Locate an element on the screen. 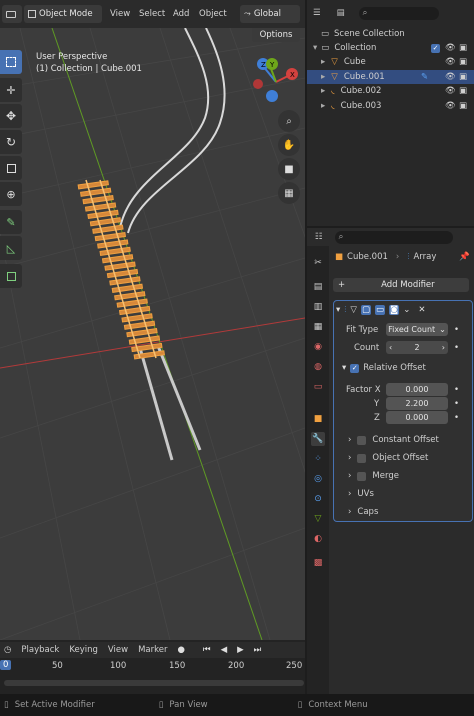 This screenshot has width=474, height=716. outliner-collection: ▾ ▭ Collection ✓ 👁 ▣ is located at coordinates (390, 48).